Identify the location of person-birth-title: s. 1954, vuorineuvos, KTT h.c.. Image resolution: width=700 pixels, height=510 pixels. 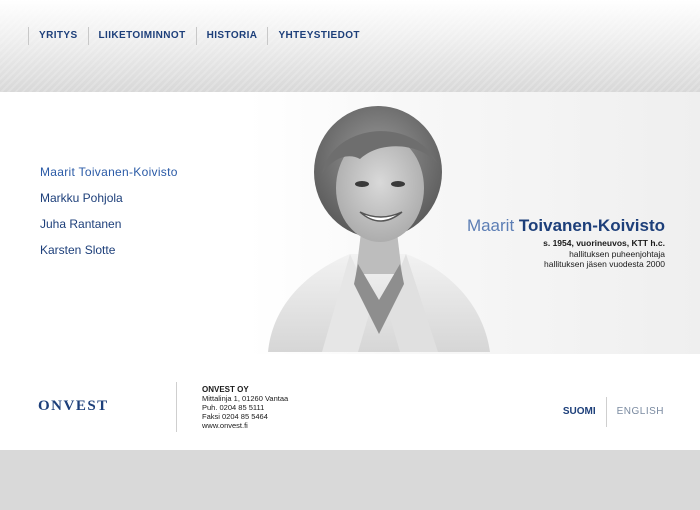
(604, 243).